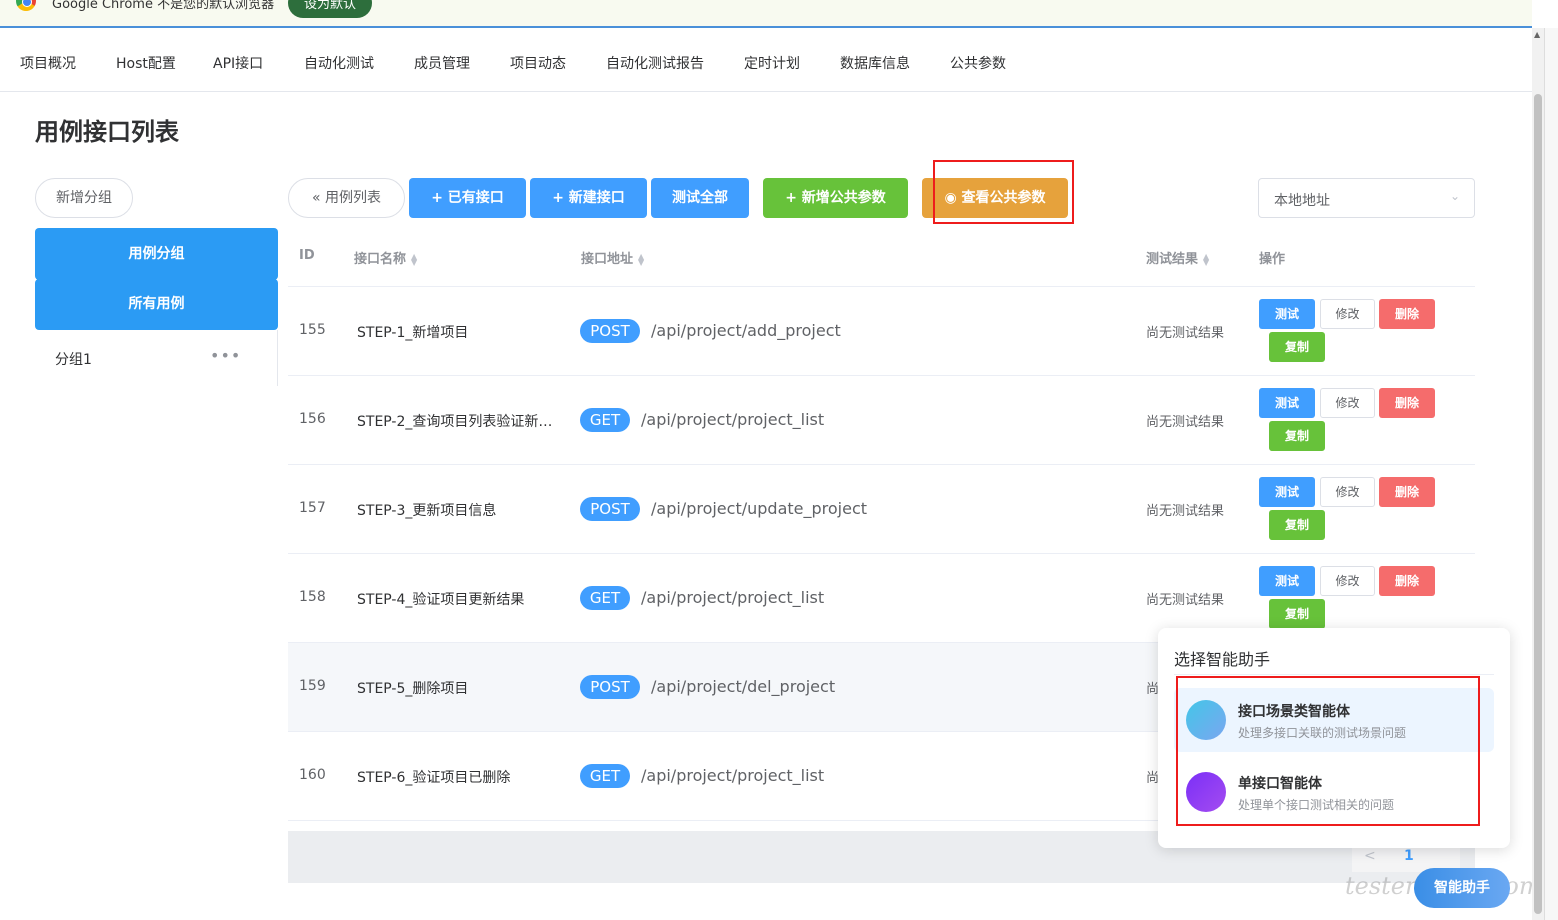 This screenshot has width=1558, height=920. What do you see at coordinates (1366, 198) in the screenshot?
I see `env-select: 本地地址 ⌄` at bounding box center [1366, 198].